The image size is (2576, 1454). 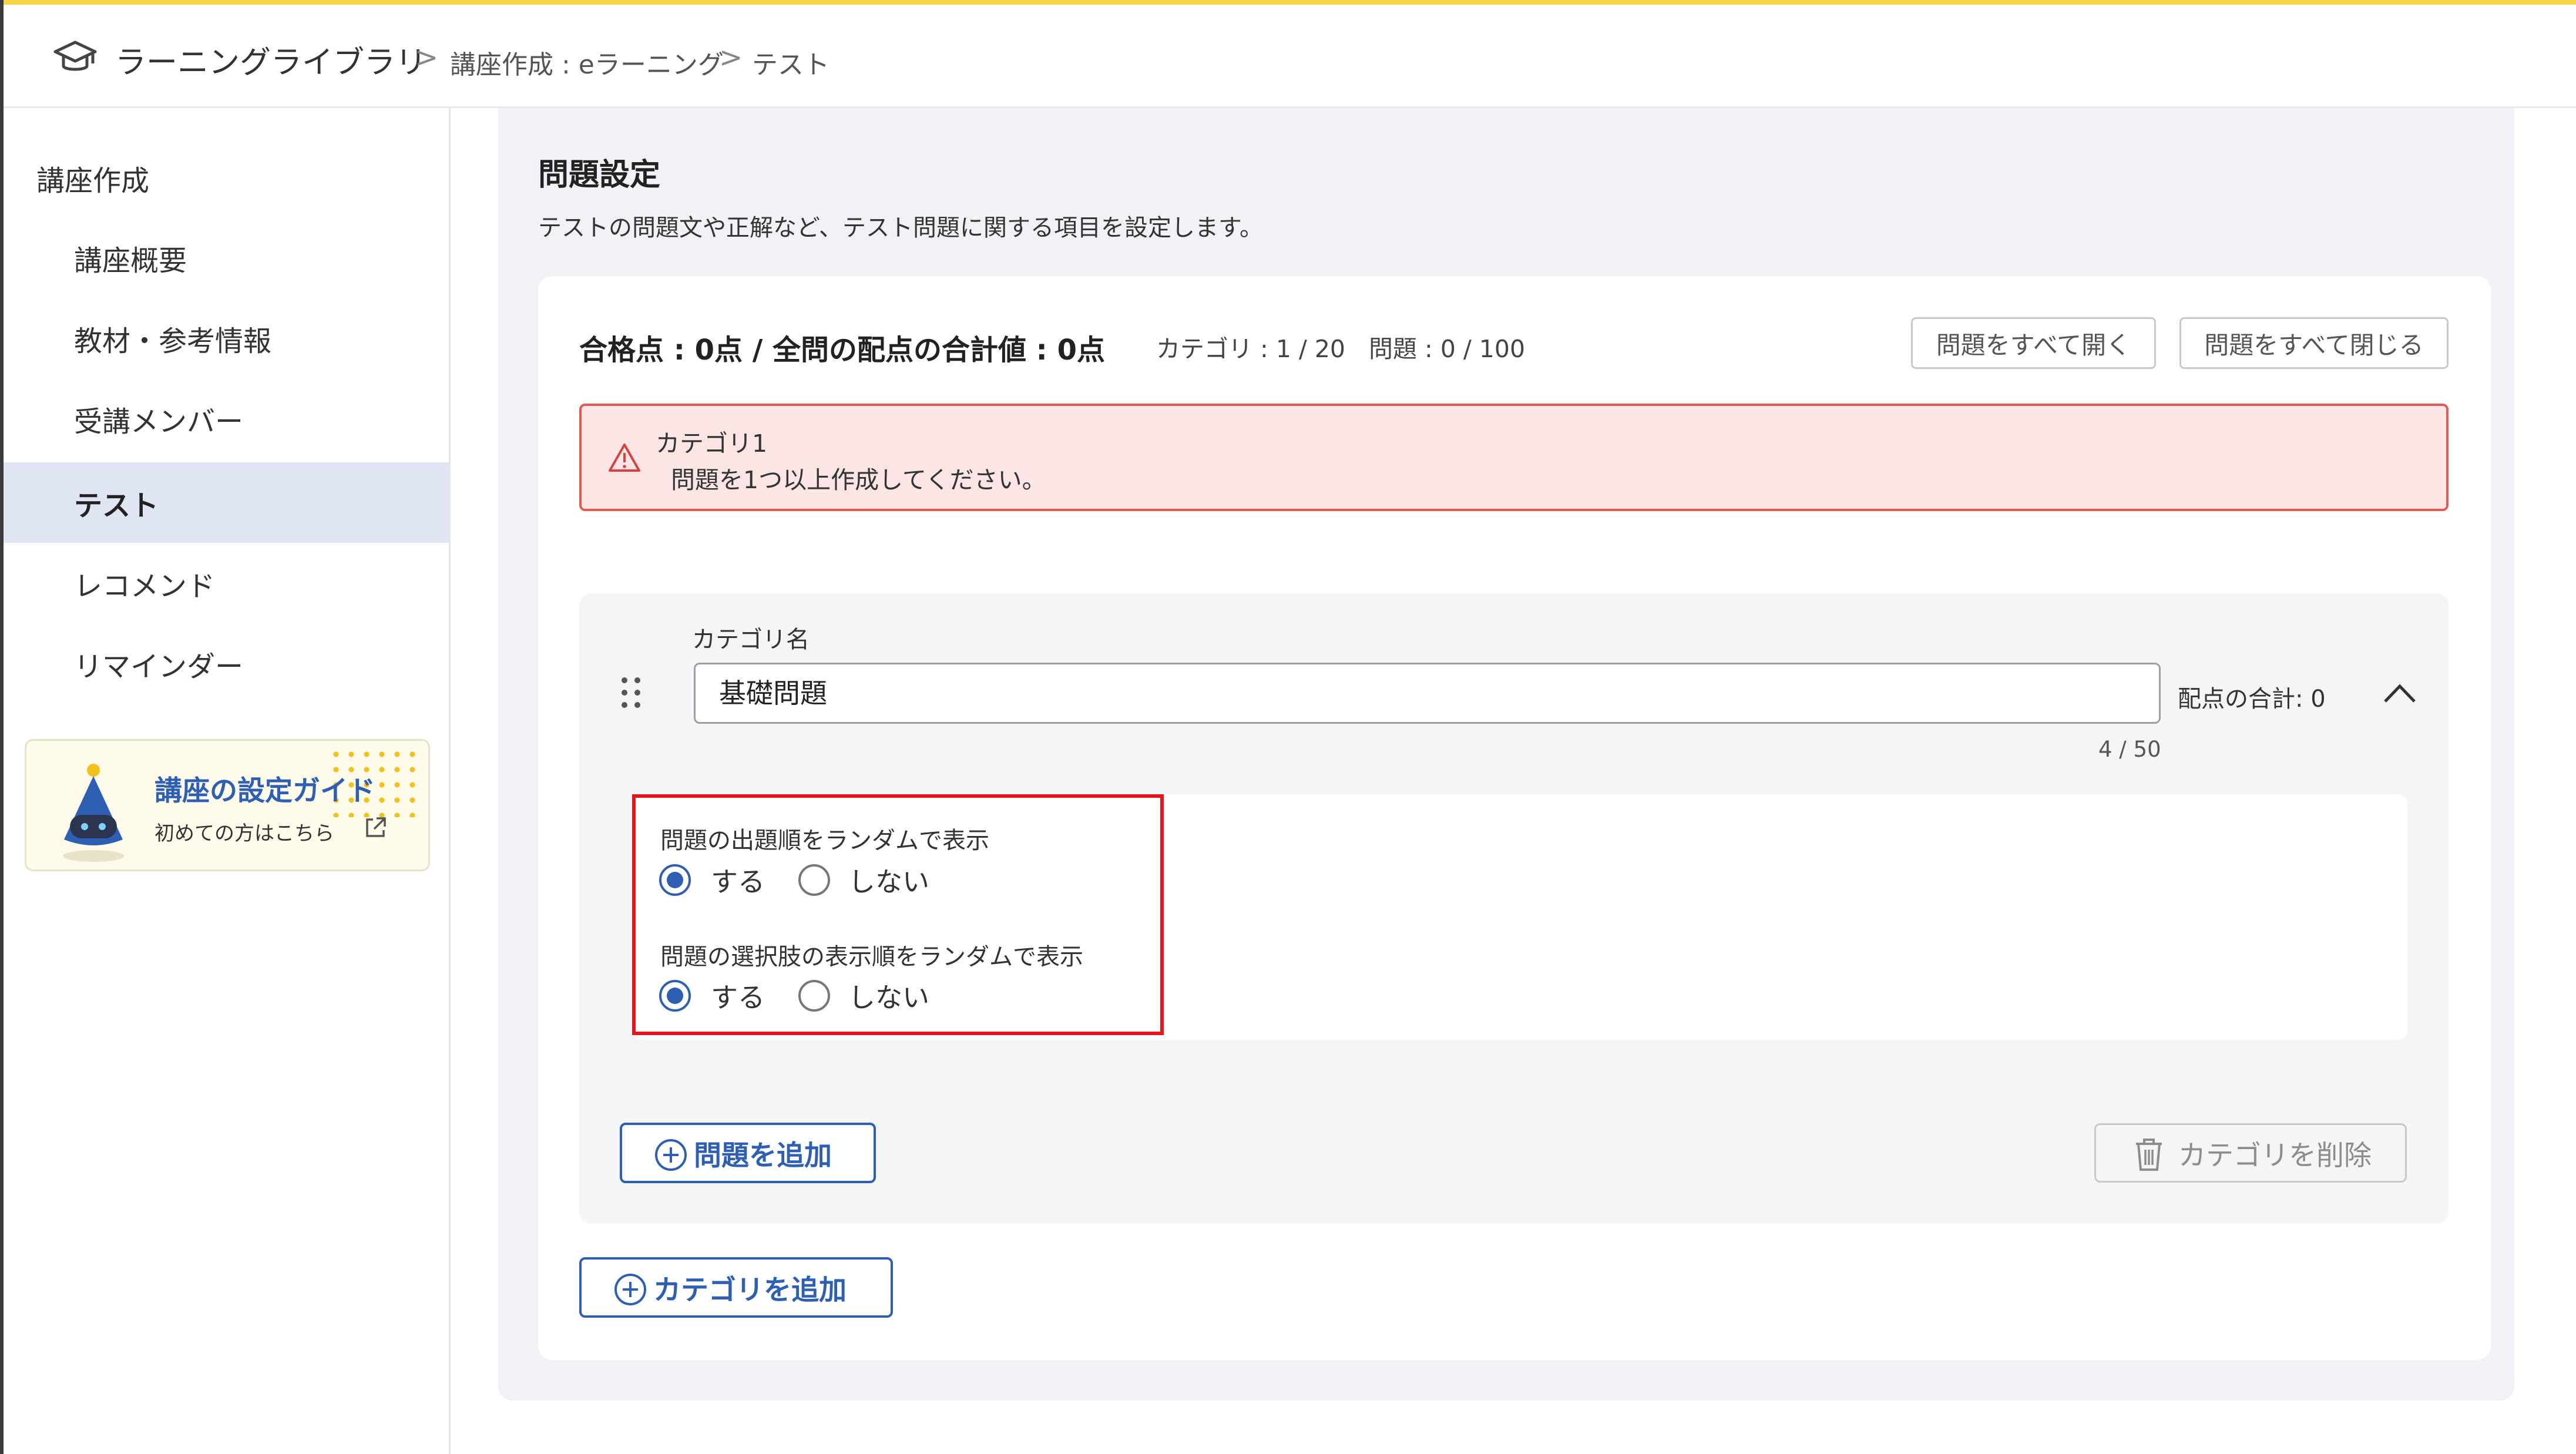 I want to click on random-question-order-no-radio, so click(x=814, y=880).